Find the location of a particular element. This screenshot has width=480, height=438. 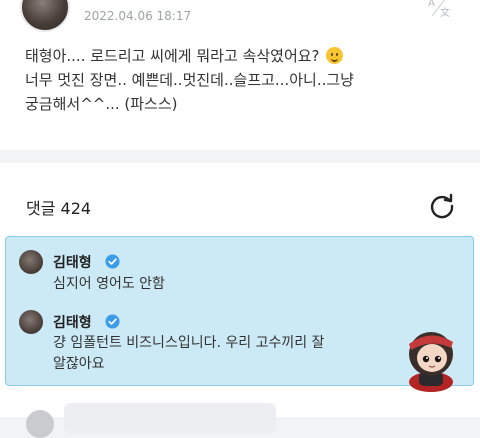

author-avatar is located at coordinates (45, 16).